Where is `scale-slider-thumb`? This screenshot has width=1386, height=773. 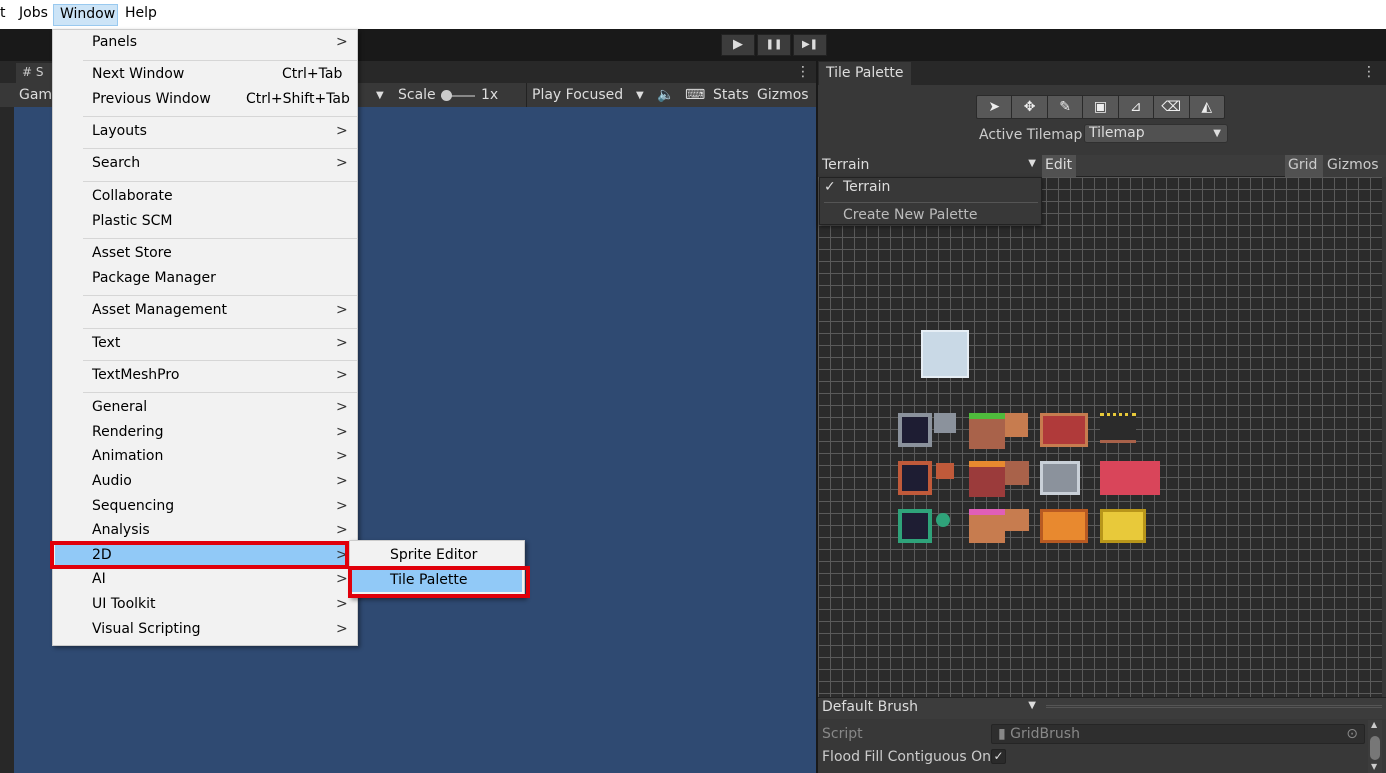 scale-slider-thumb is located at coordinates (446, 95).